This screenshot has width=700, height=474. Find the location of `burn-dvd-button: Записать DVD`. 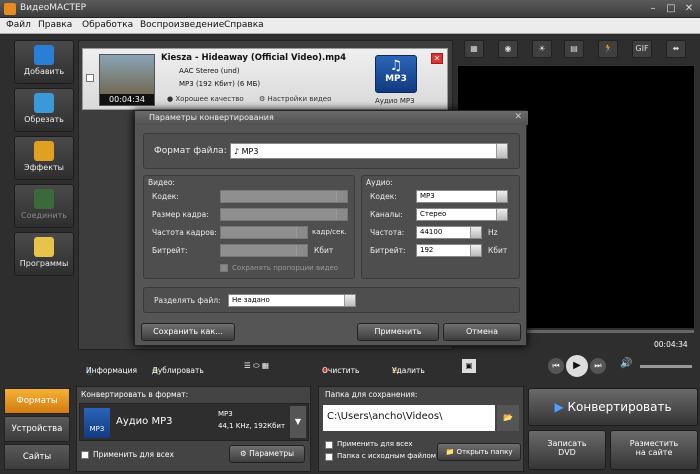

burn-dvd-button: Записать DVD is located at coordinates (567, 450).